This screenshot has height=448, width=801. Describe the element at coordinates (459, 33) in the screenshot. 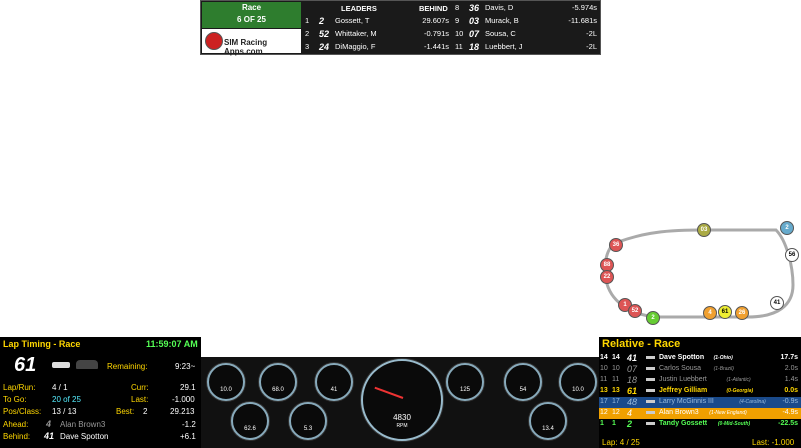

I see `leader-pos: 10` at that location.